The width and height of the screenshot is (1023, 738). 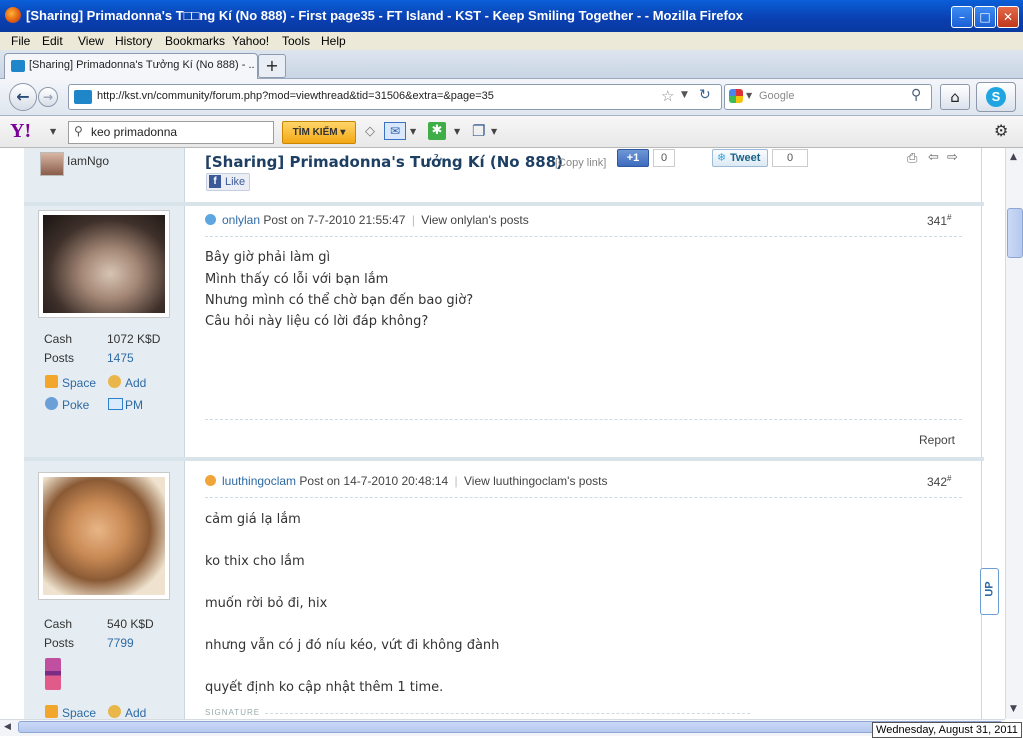 What do you see at coordinates (705, 95) in the screenshot?
I see `reload-icon: ↻` at bounding box center [705, 95].